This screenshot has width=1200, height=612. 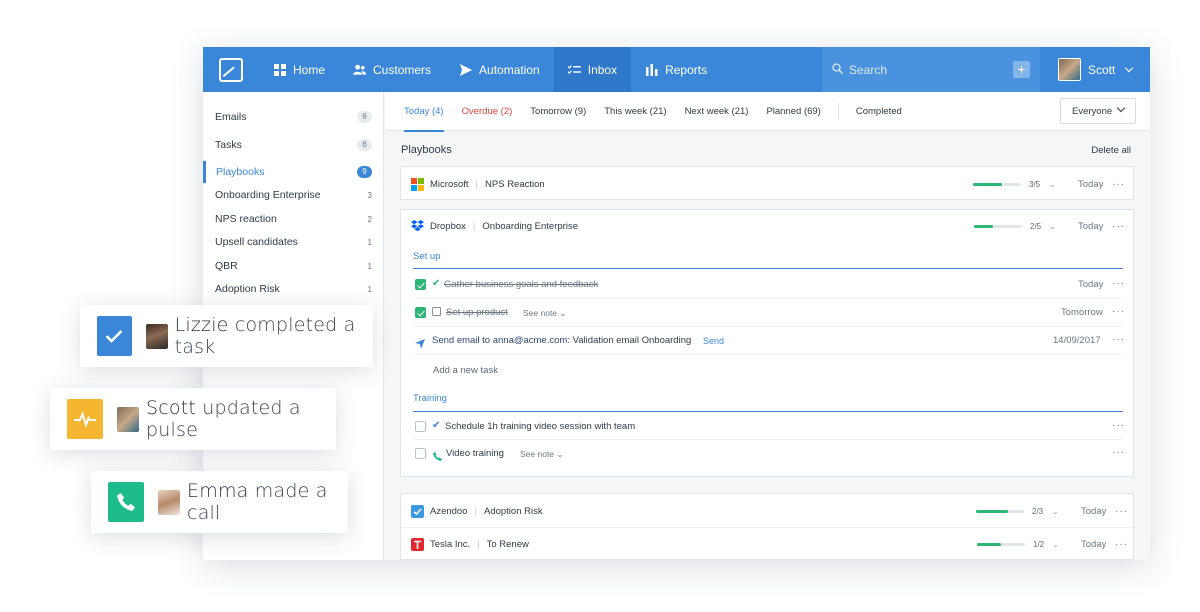 I want to click on tab-completed: Completed, so click(x=879, y=111).